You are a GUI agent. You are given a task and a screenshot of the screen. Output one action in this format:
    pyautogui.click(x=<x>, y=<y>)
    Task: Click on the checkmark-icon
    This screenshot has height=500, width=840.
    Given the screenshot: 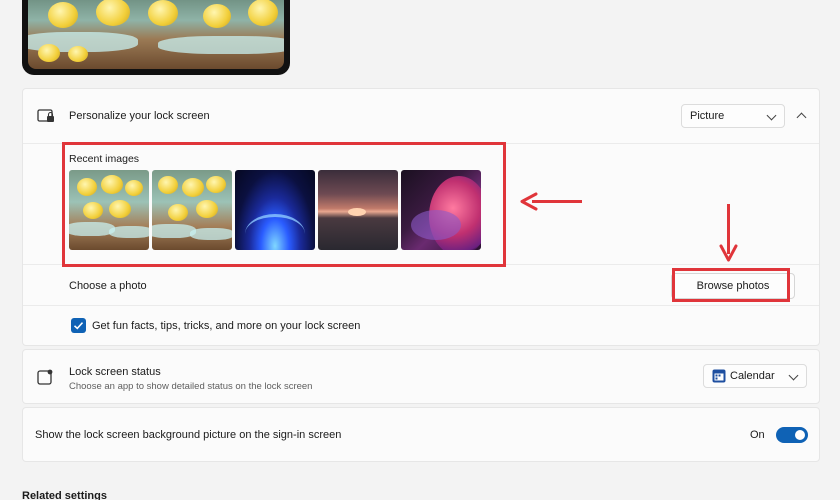 What is the action you would take?
    pyautogui.click(x=78, y=326)
    